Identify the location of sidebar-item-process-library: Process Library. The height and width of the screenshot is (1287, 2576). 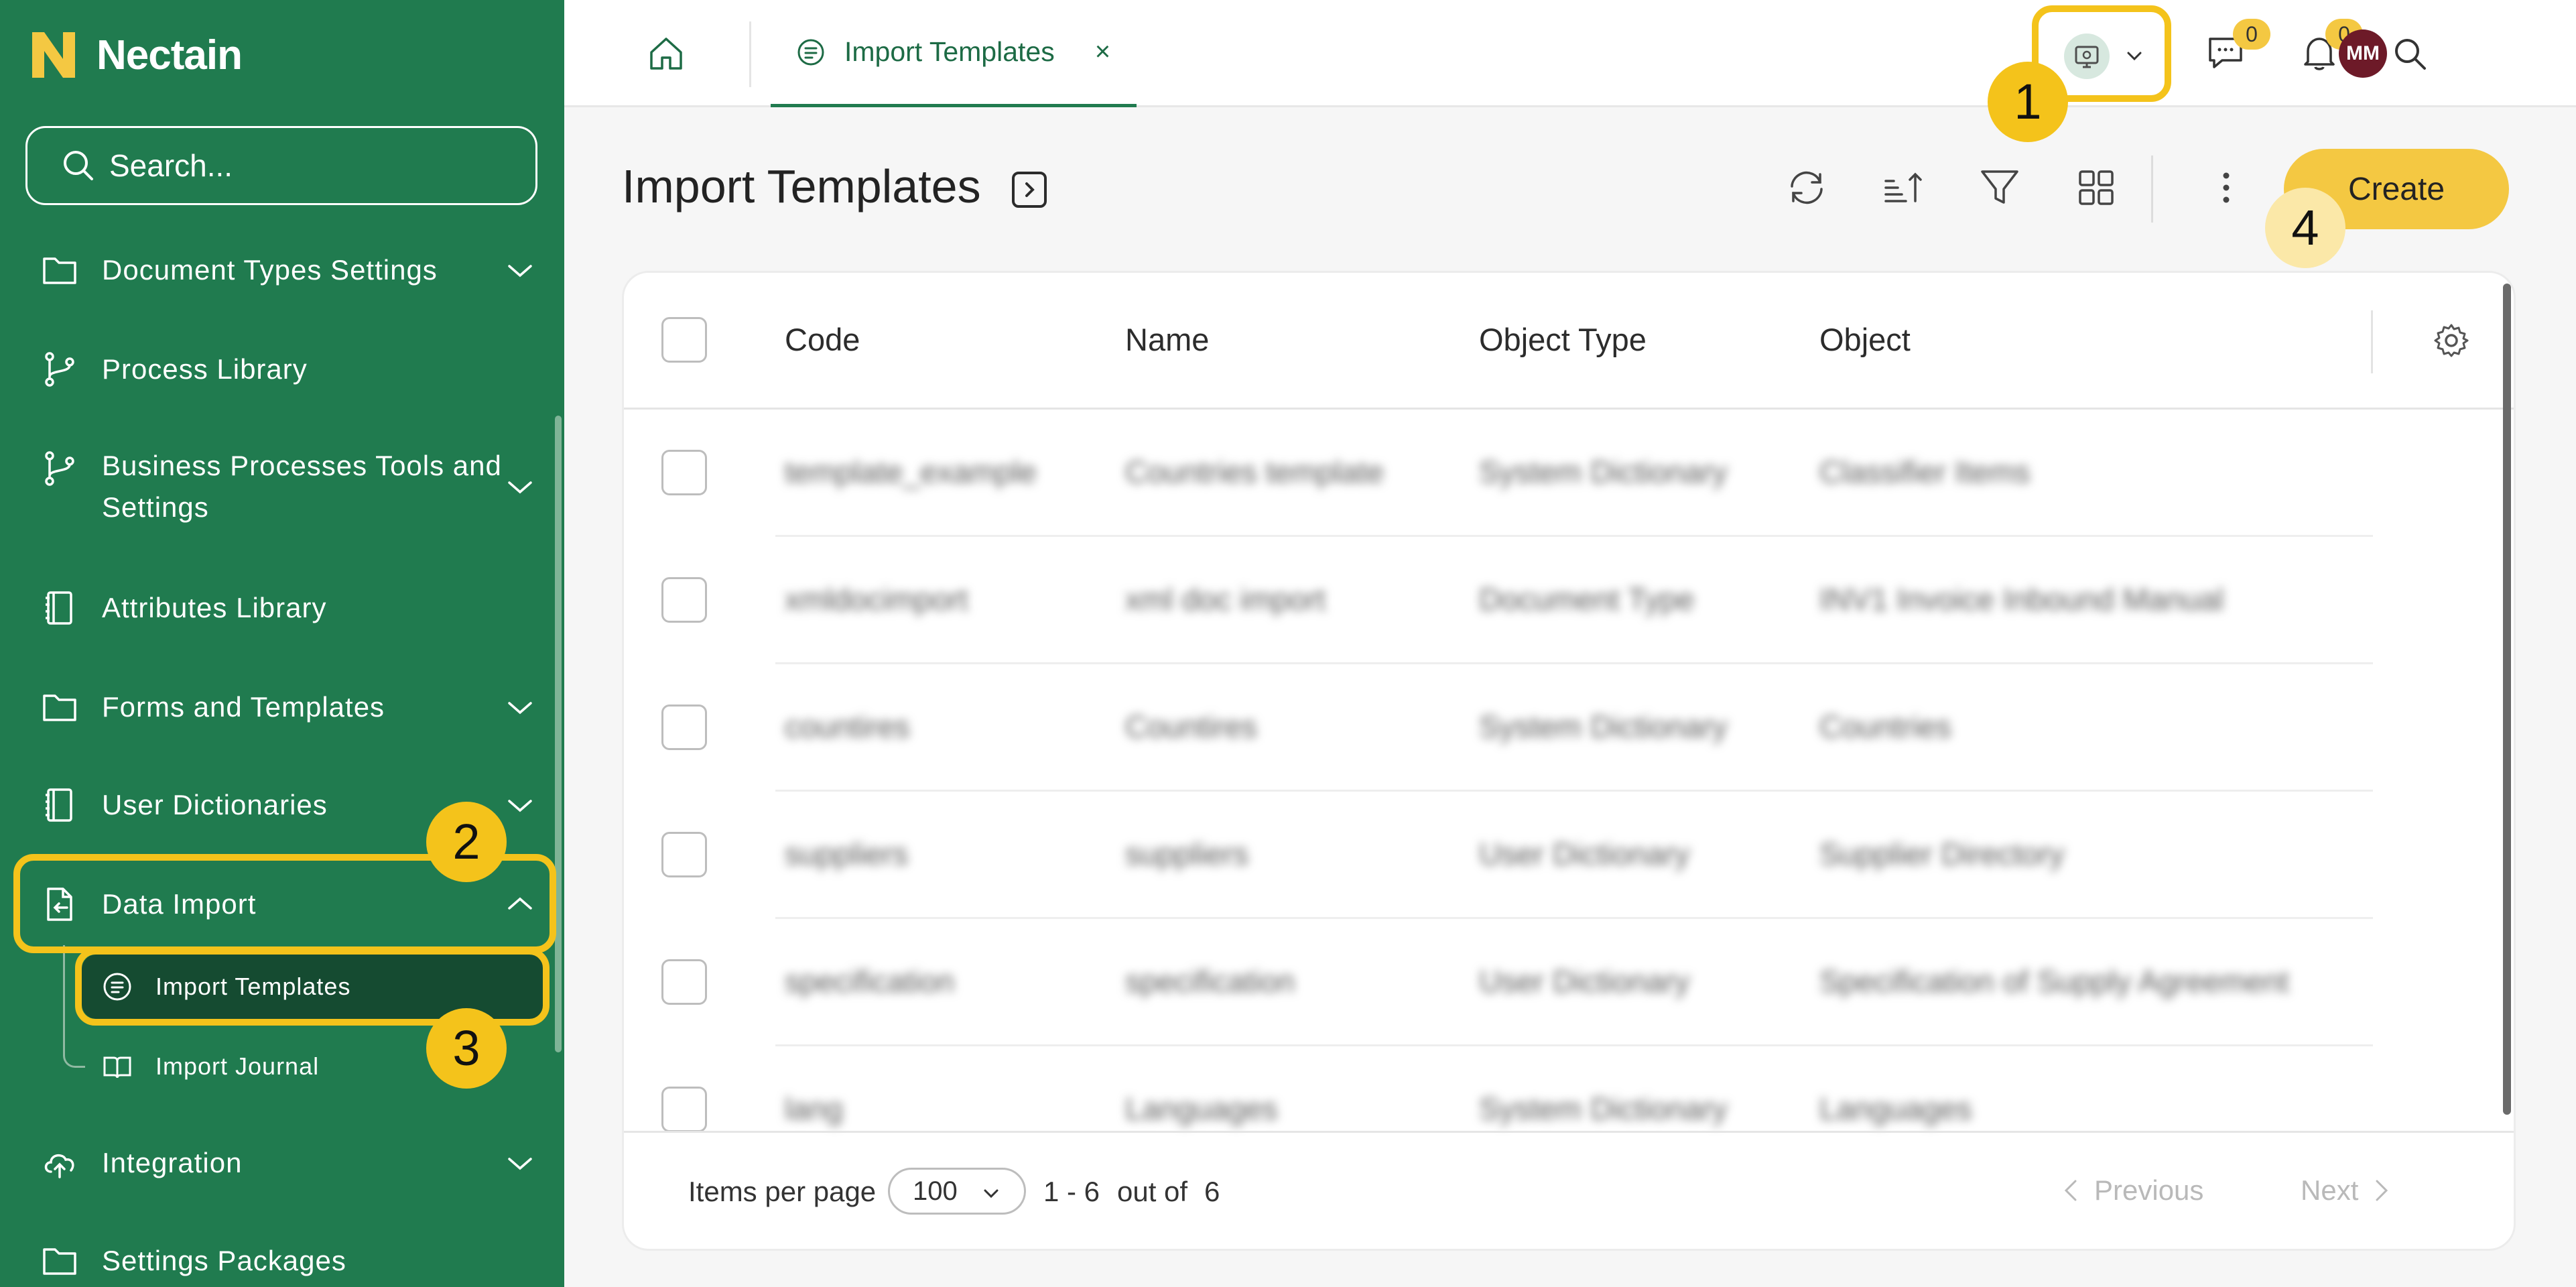
(291, 369).